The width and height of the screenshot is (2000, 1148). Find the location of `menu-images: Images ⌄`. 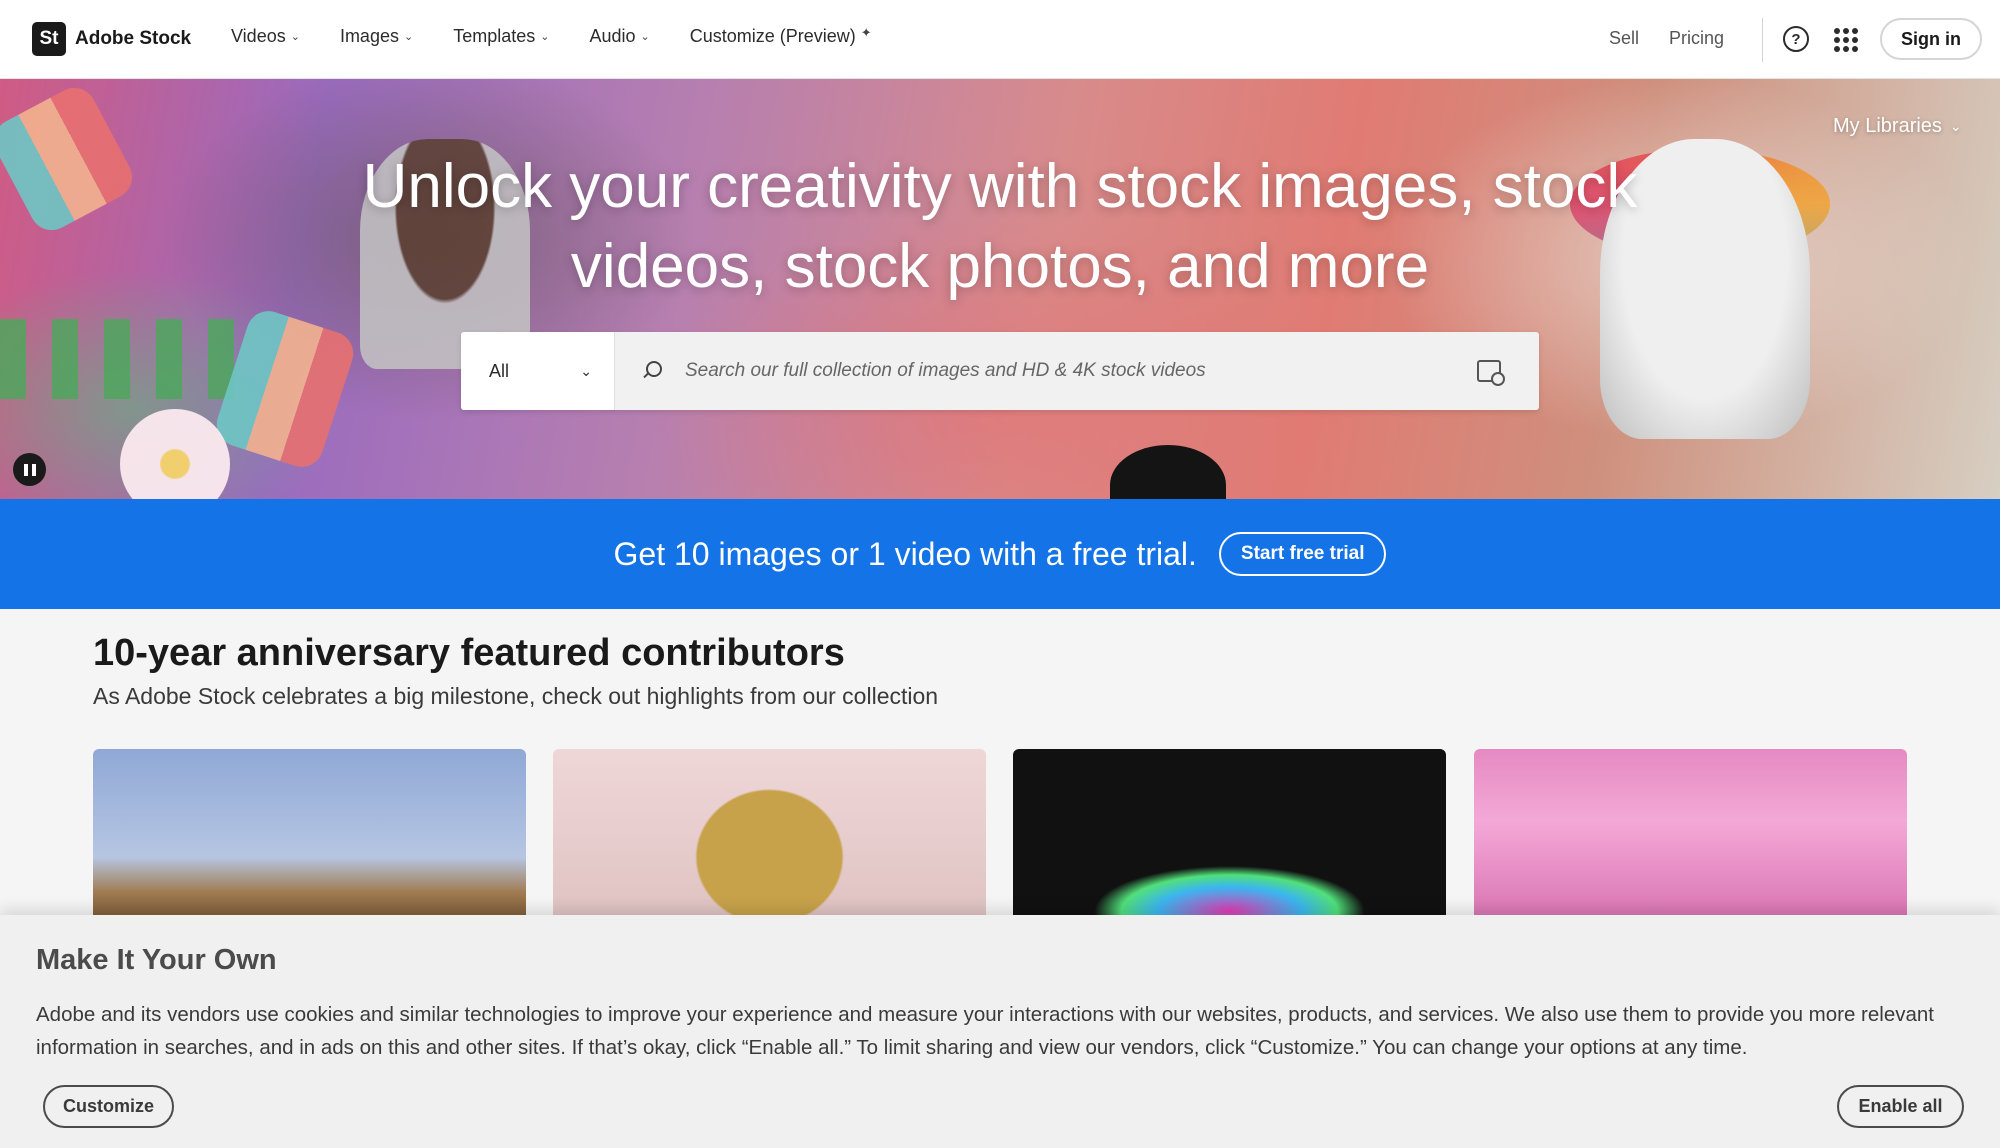

menu-images: Images ⌄ is located at coordinates (376, 36).